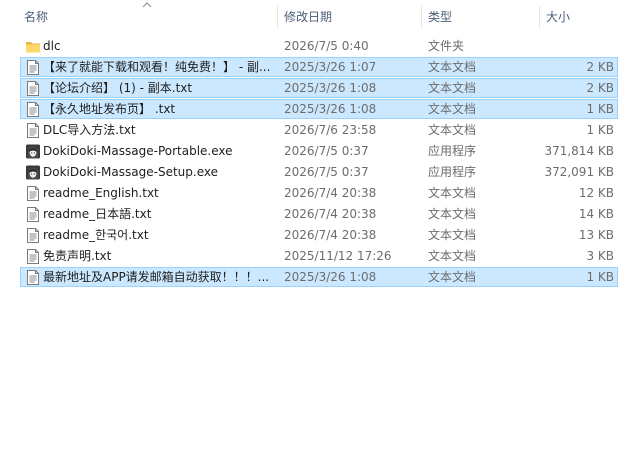  I want to click on file-row: DLC导入方法.txt 2026/7/6 23:58 文本文档 1 KB, so click(319, 130).